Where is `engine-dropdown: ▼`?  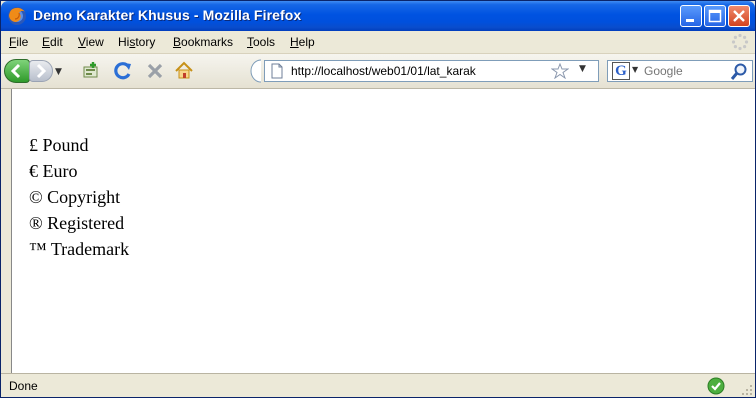
engine-dropdown: ▼ is located at coordinates (635, 69).